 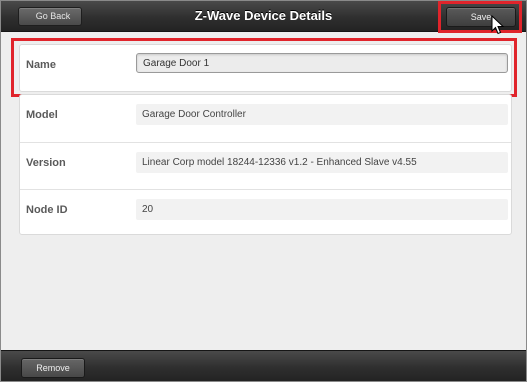 What do you see at coordinates (53, 368) in the screenshot?
I see `remove-button: Remove` at bounding box center [53, 368].